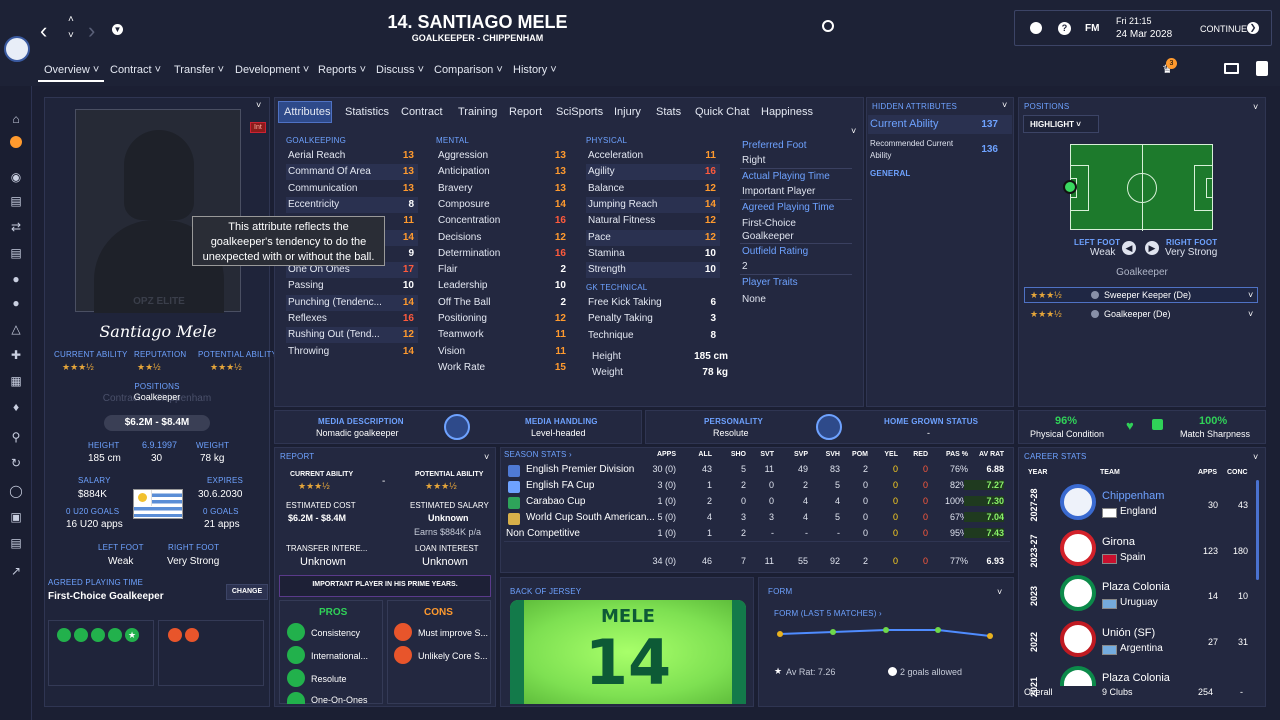 The image size is (1280, 720). I want to click on season-stats-column-header: POM, so click(851, 454).